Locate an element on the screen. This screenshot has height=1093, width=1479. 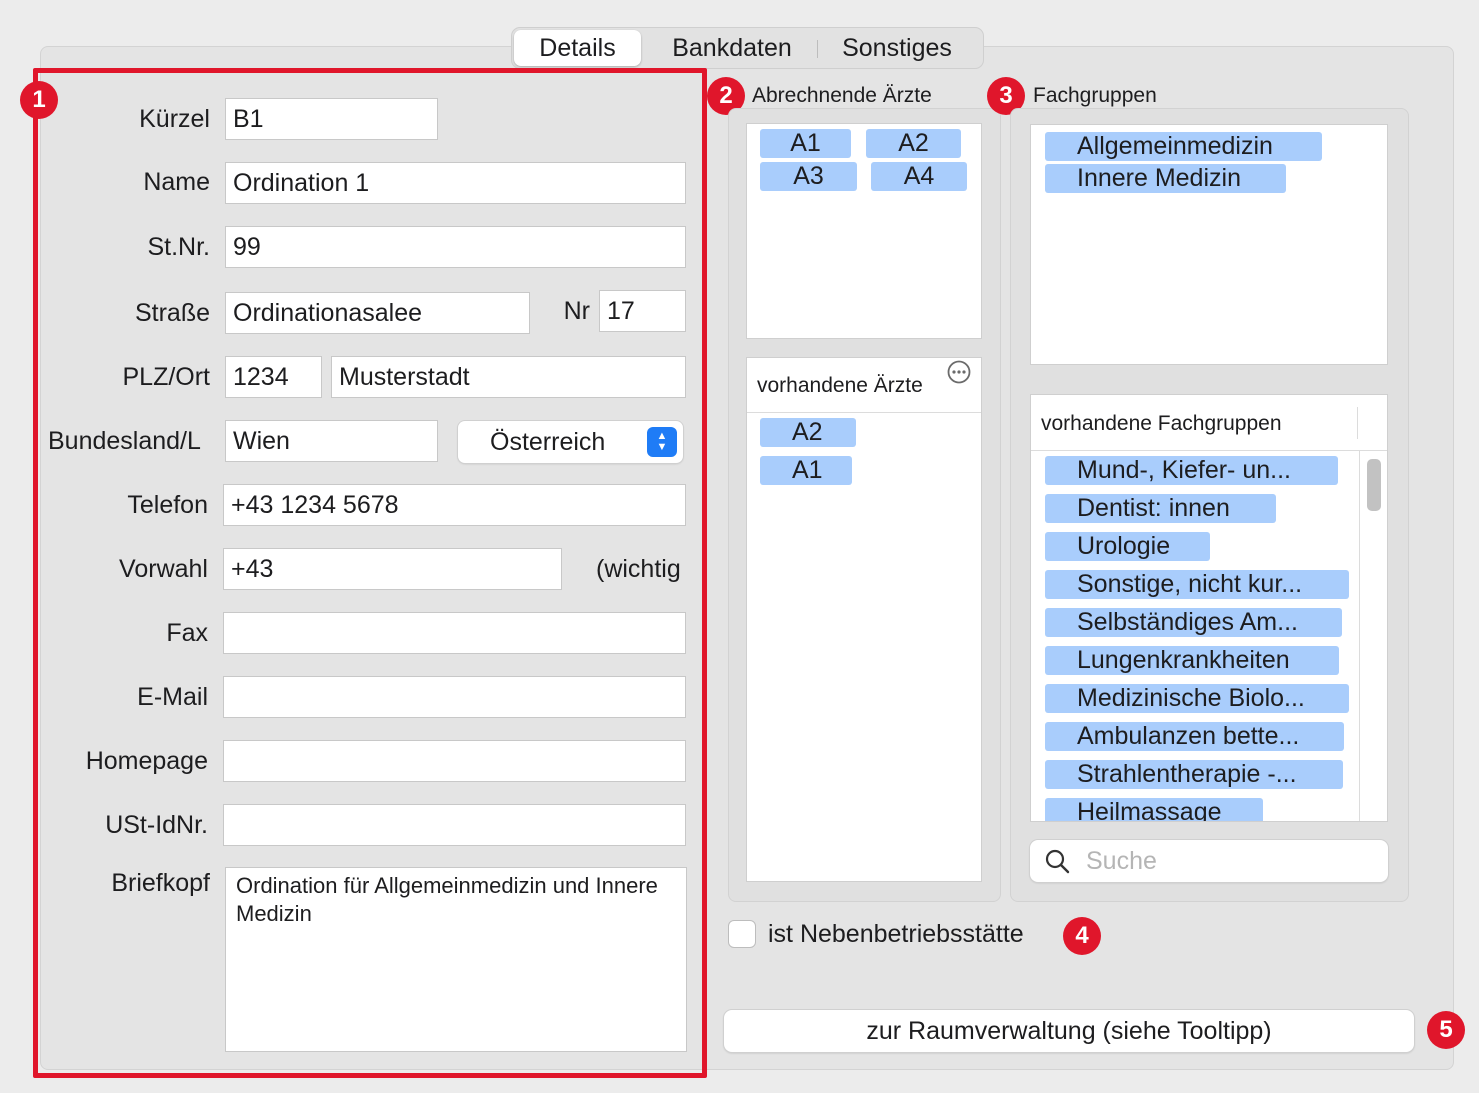
nebenbetrieb-label: ist Nebenbetriebsstätte is located at coordinates (896, 934).